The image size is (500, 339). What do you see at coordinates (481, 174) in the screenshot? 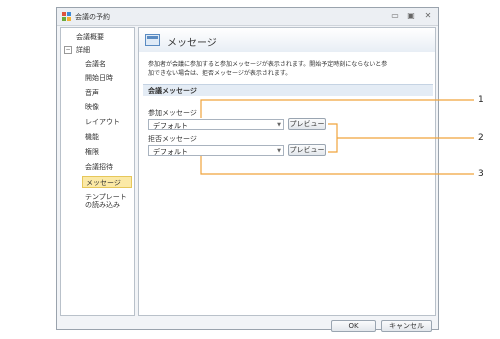
I see `callout-number-3: 3` at bounding box center [481, 174].